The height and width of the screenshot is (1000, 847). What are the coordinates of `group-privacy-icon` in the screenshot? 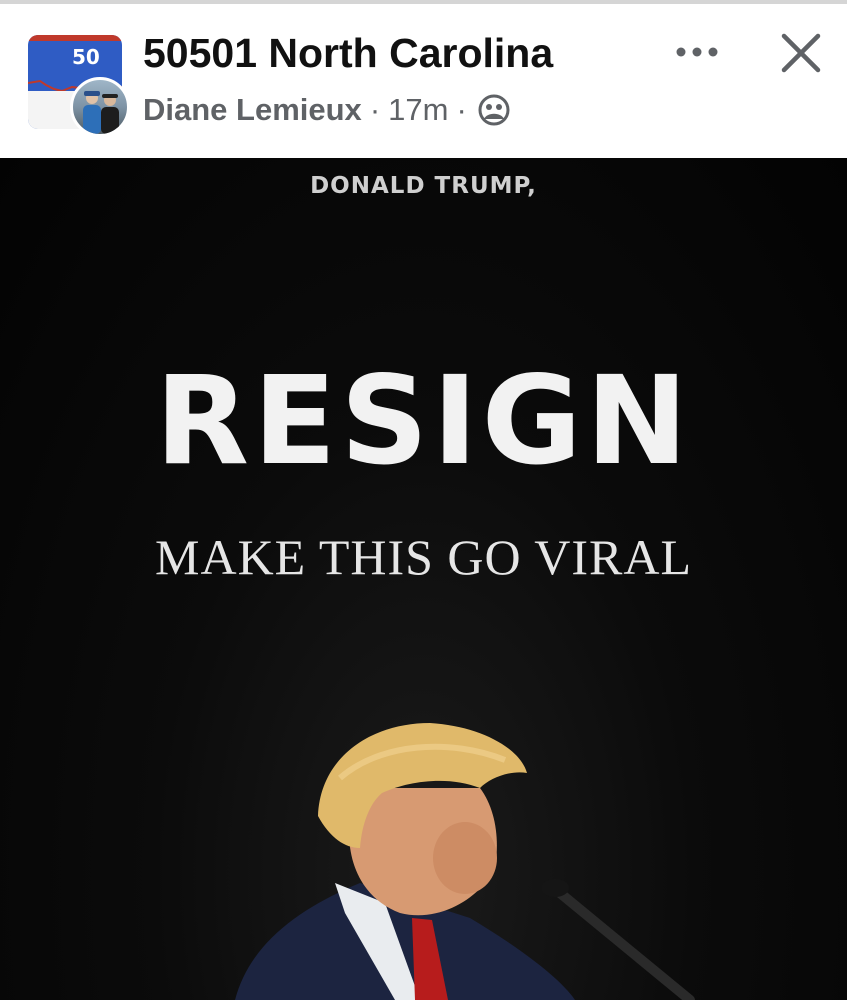 It's located at (494, 110).